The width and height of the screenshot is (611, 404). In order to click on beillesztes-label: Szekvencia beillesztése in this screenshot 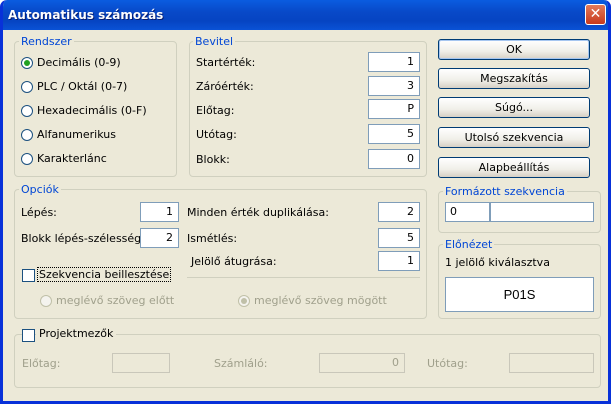, I will do `click(104, 274)`.